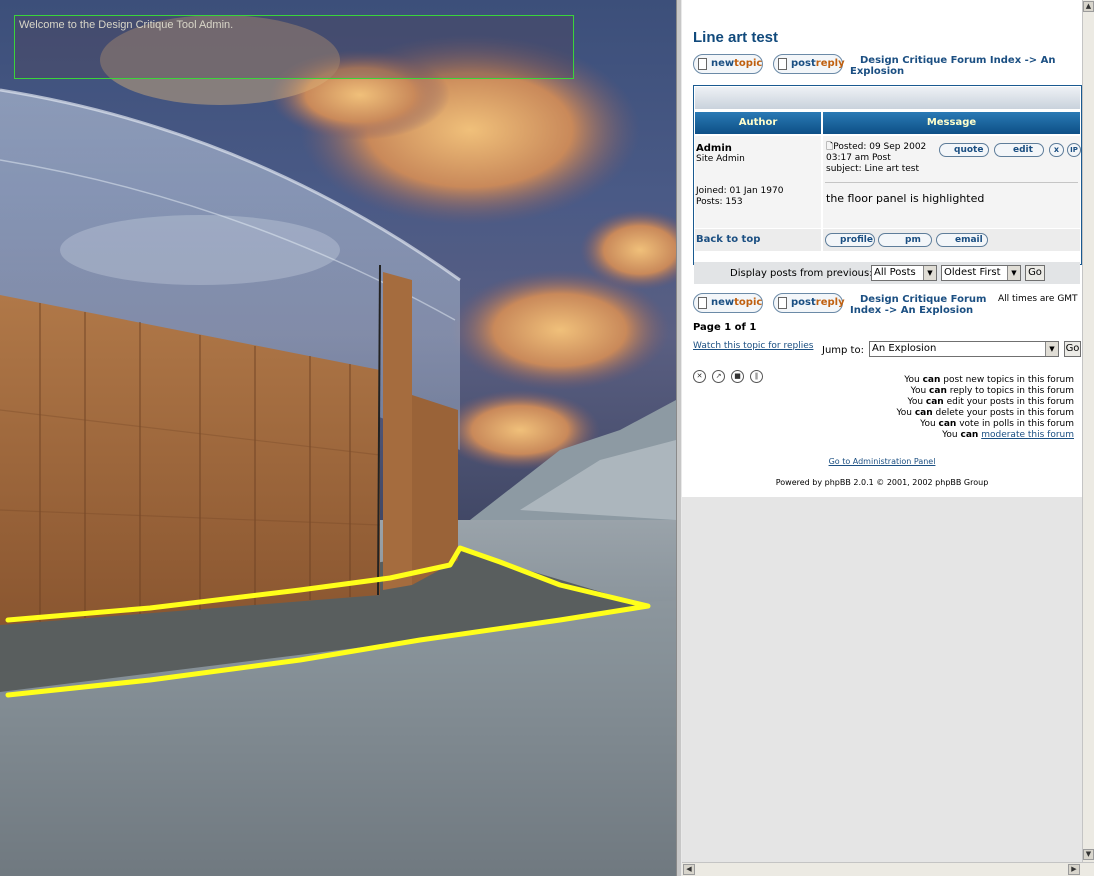 This screenshot has width=1094, height=876. I want to click on scroll-right-icon: ▶, so click(1074, 869).